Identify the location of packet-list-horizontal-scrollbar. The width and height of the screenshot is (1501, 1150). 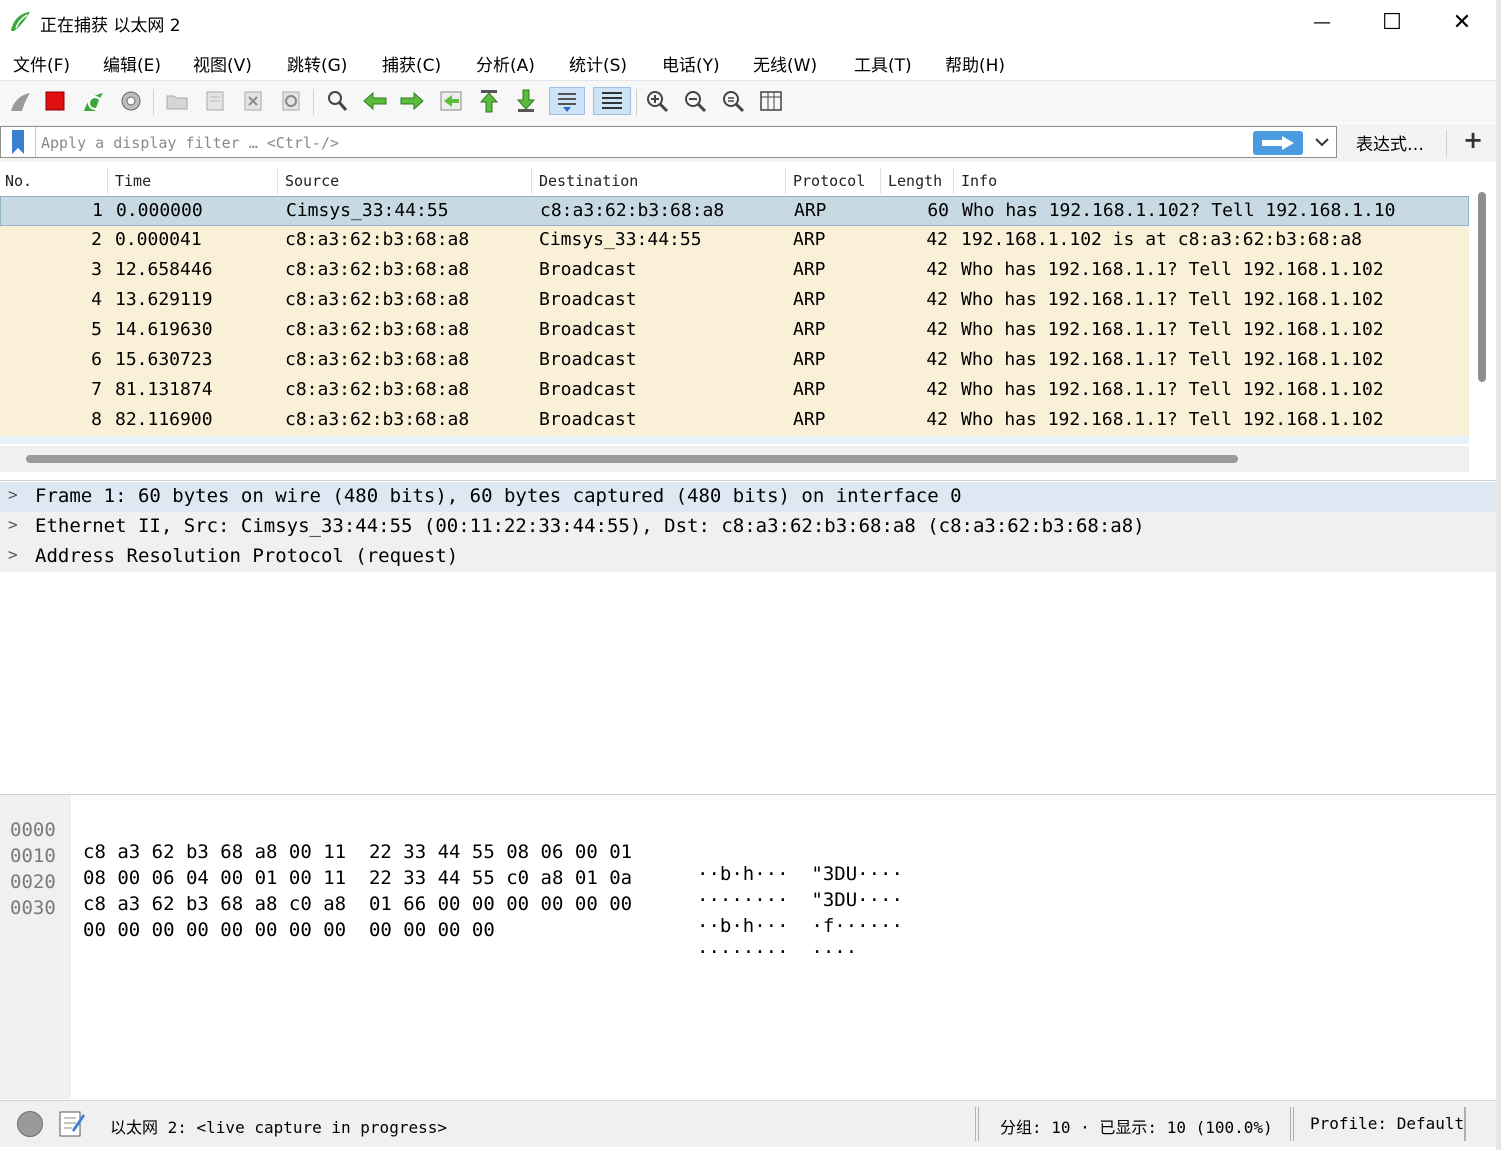
(632, 459).